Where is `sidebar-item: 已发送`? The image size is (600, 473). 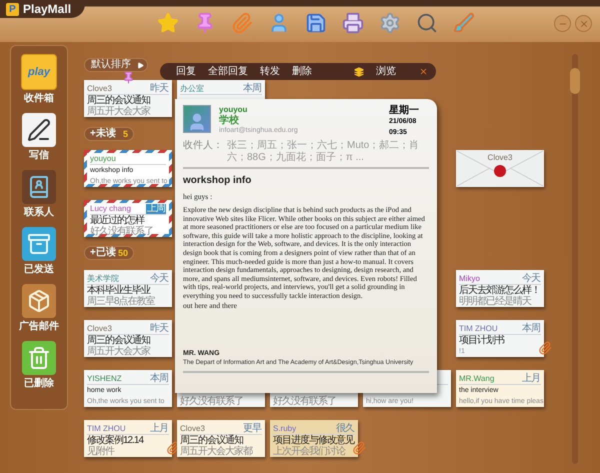
sidebar-item: 已发送 is located at coordinates (39, 251).